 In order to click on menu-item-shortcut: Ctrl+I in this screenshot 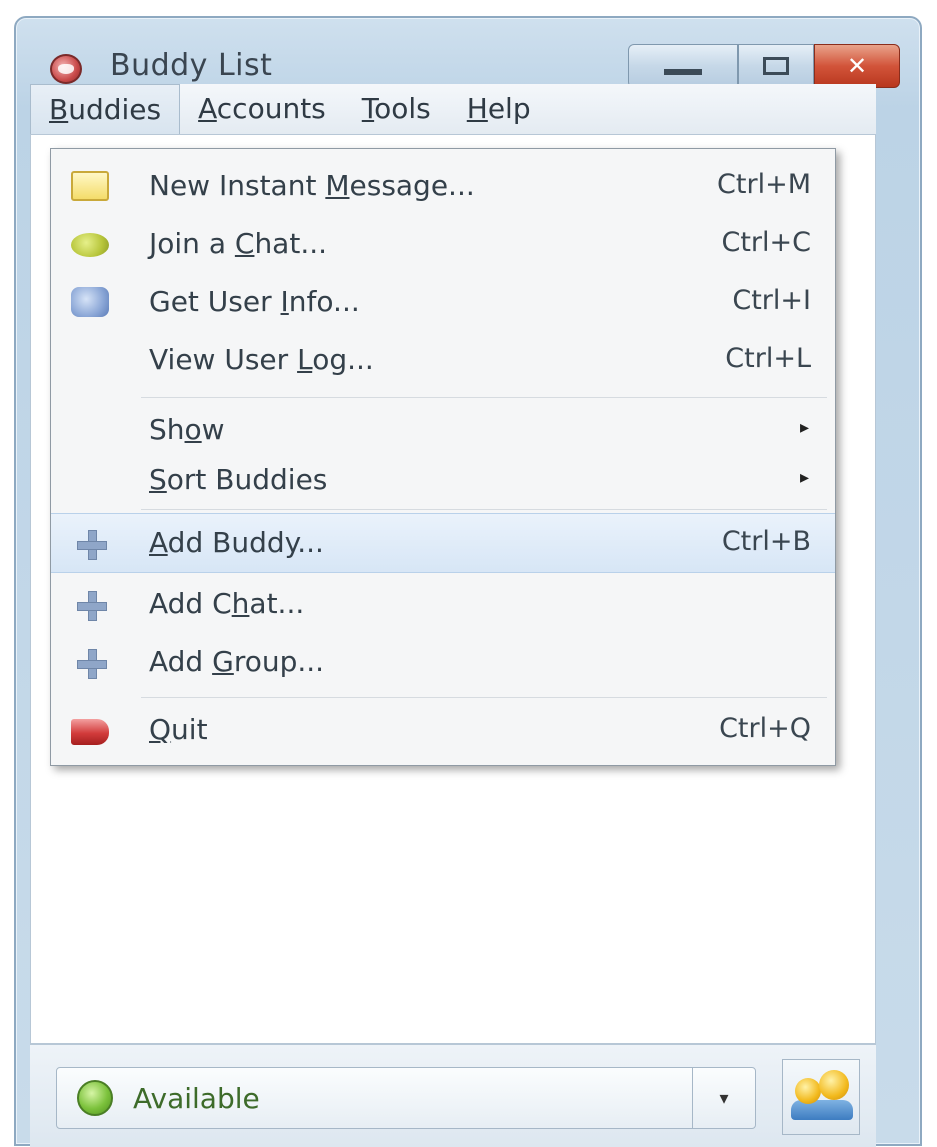, I will do `click(771, 300)`.